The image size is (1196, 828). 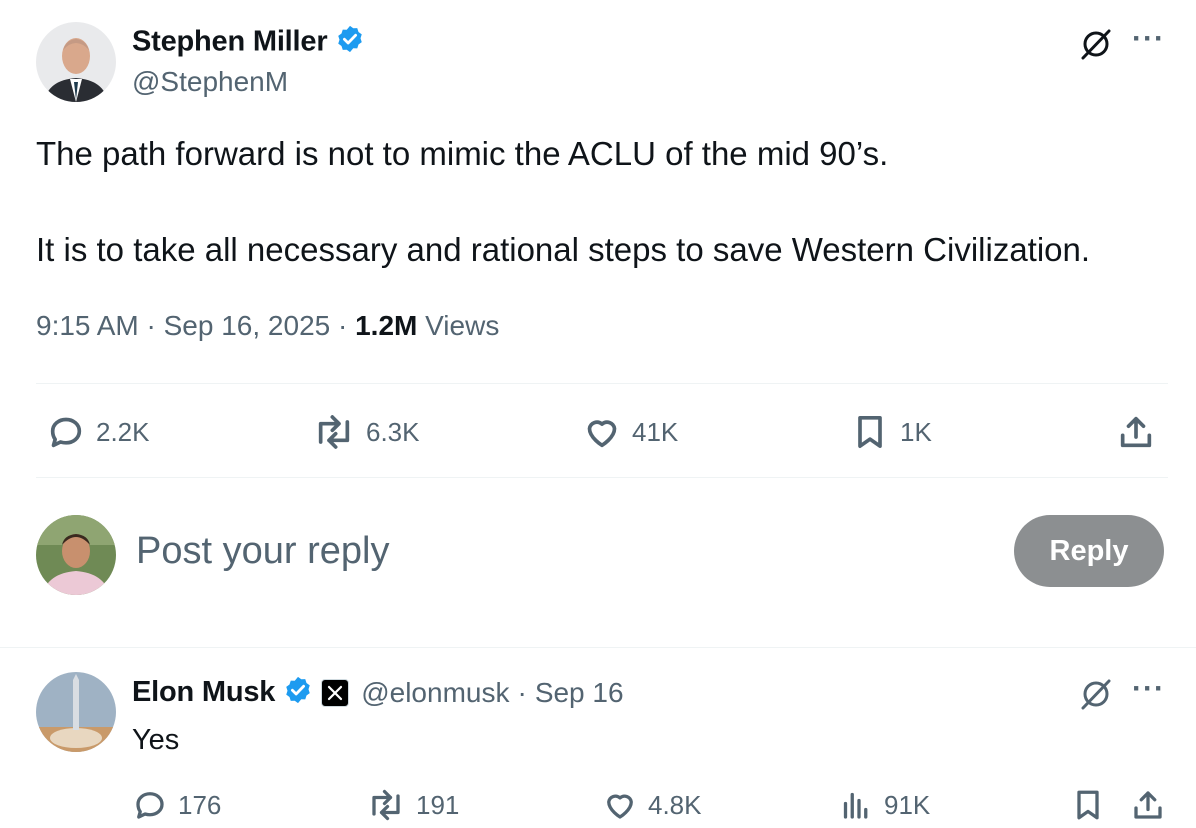 I want to click on like-count: 4.8K, so click(x=675, y=804).